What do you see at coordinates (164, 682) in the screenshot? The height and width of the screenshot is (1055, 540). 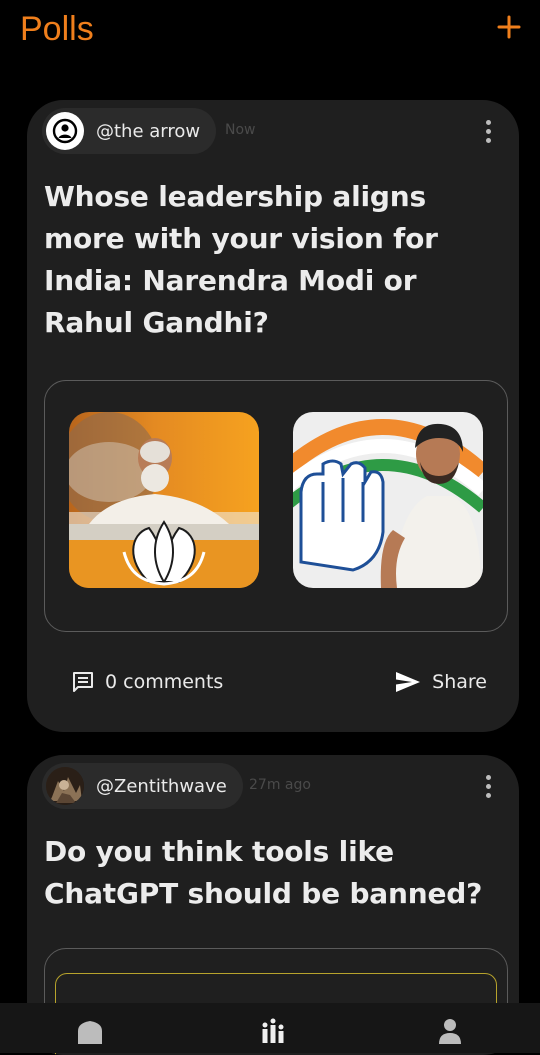 I see `comments-count: 0 comments` at bounding box center [164, 682].